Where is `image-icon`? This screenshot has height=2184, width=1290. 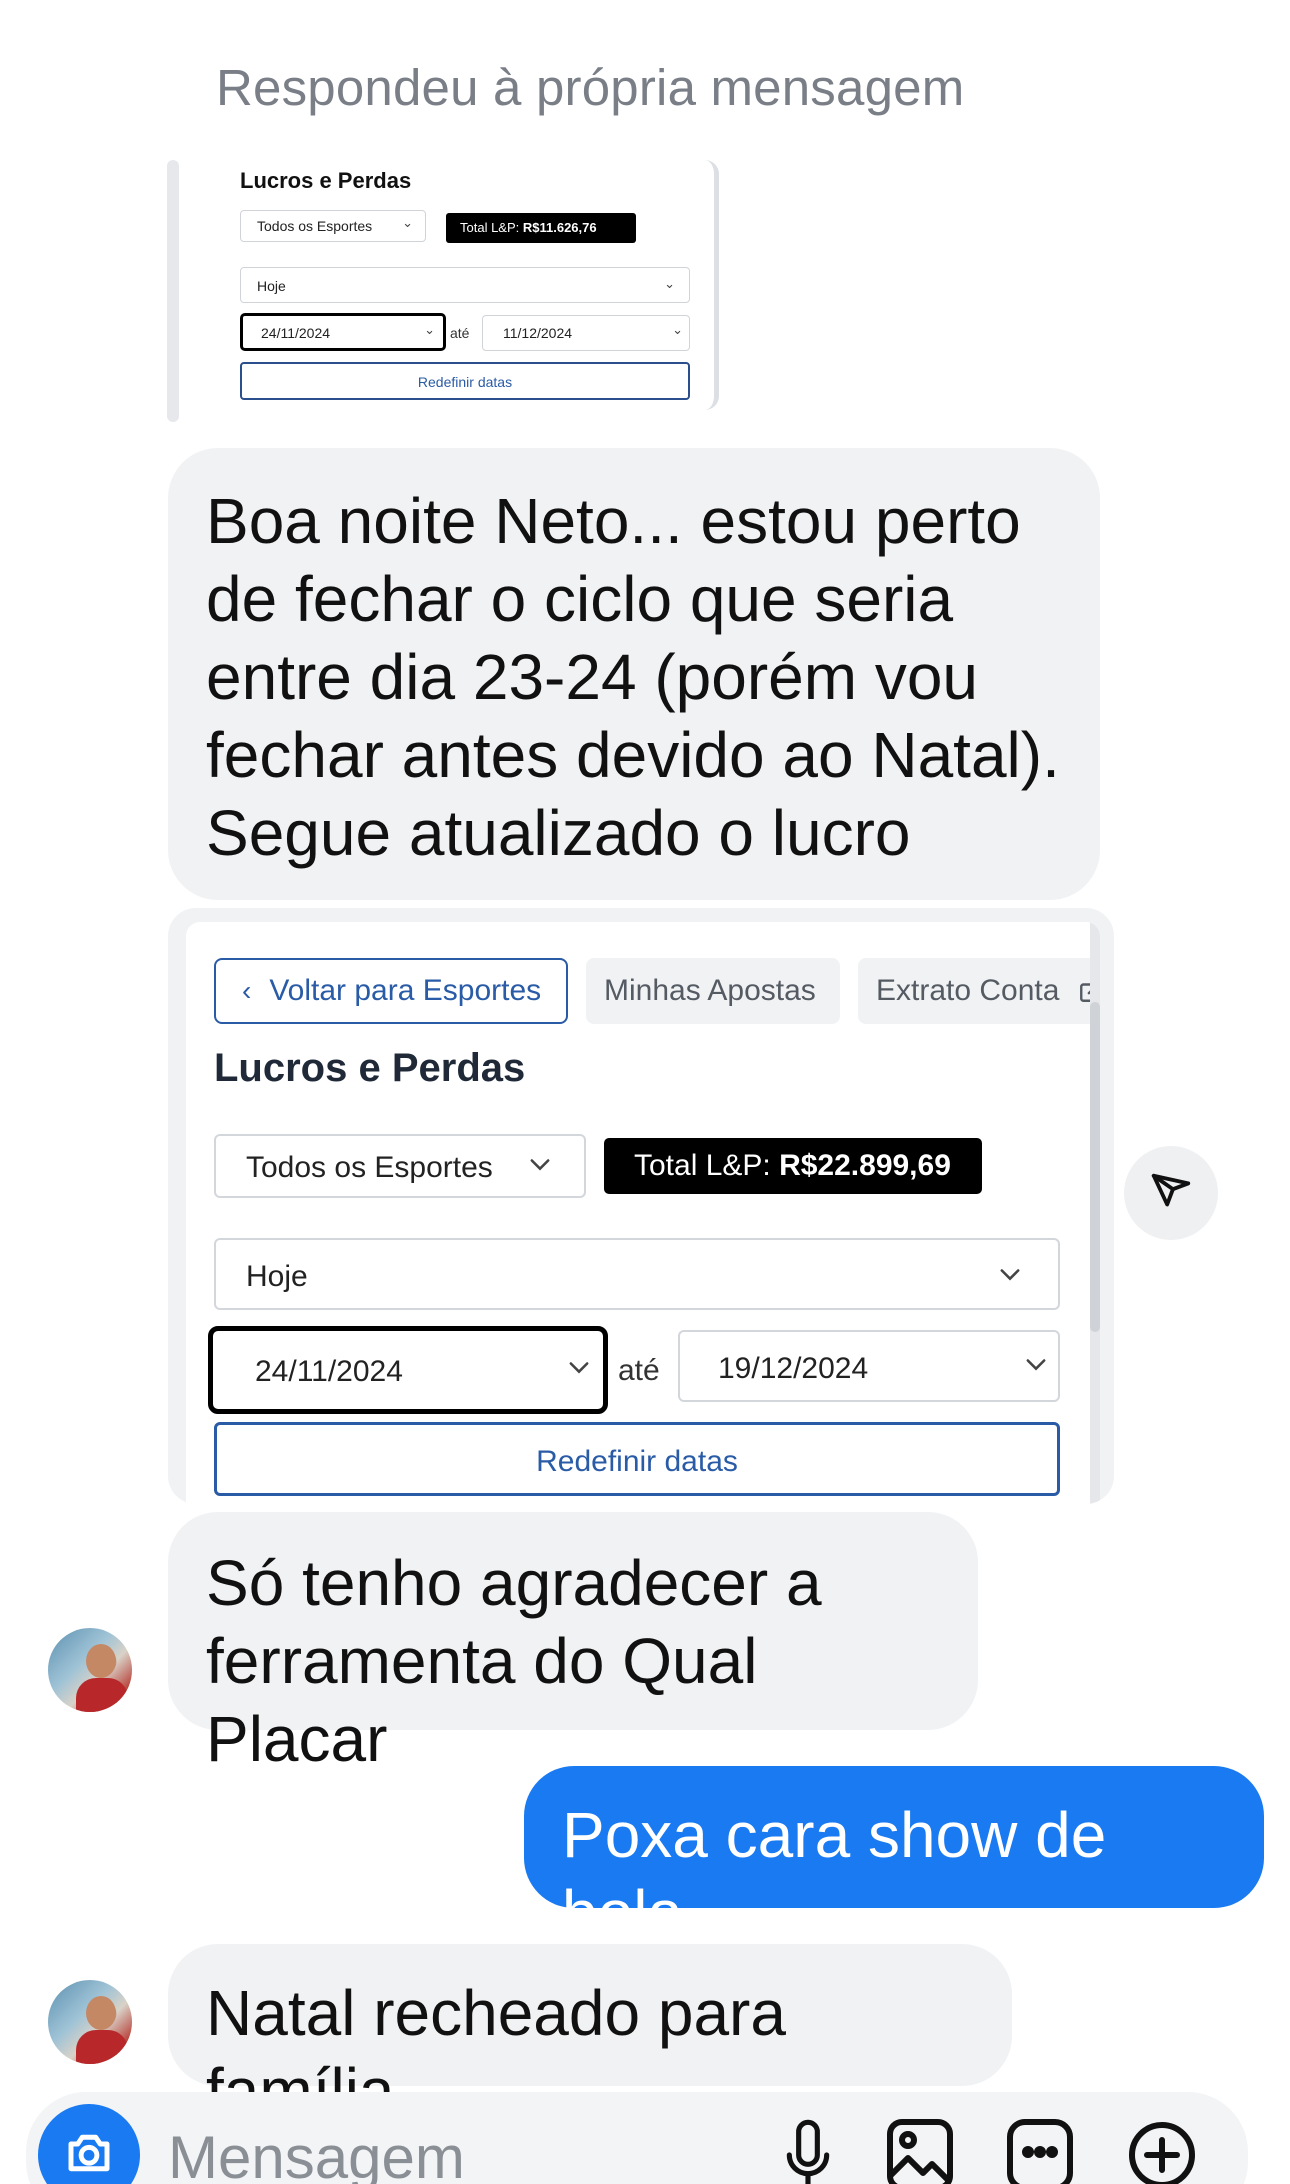 image-icon is located at coordinates (920, 2151).